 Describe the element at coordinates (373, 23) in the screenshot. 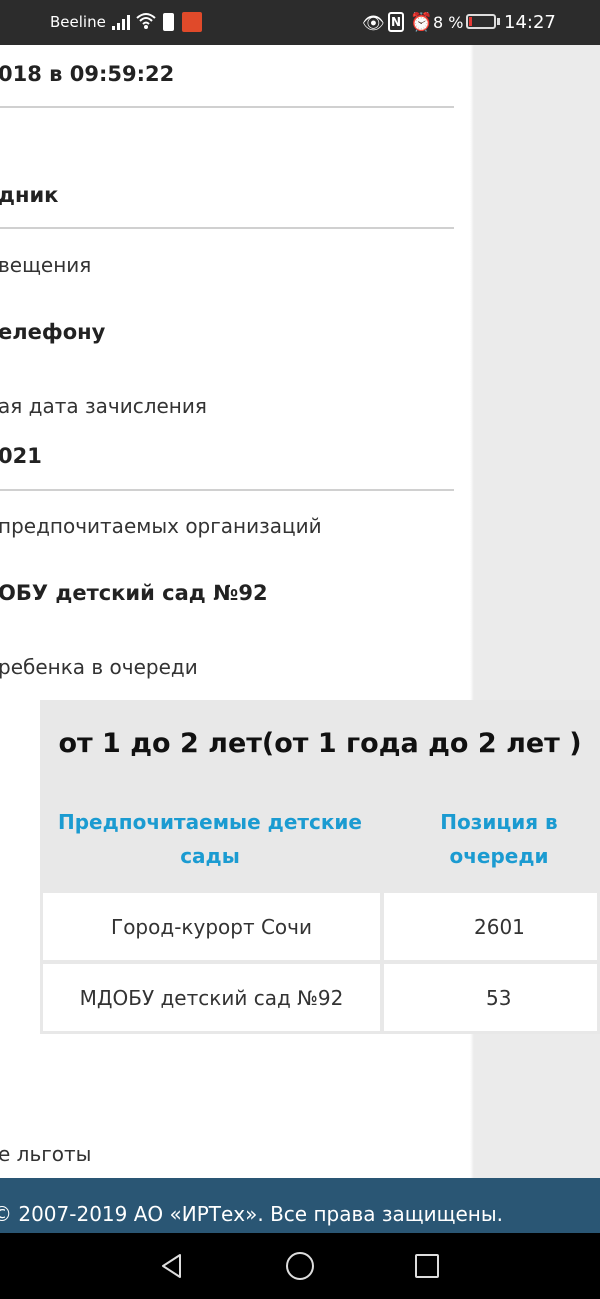

I see `eye-icon: 👁` at that location.